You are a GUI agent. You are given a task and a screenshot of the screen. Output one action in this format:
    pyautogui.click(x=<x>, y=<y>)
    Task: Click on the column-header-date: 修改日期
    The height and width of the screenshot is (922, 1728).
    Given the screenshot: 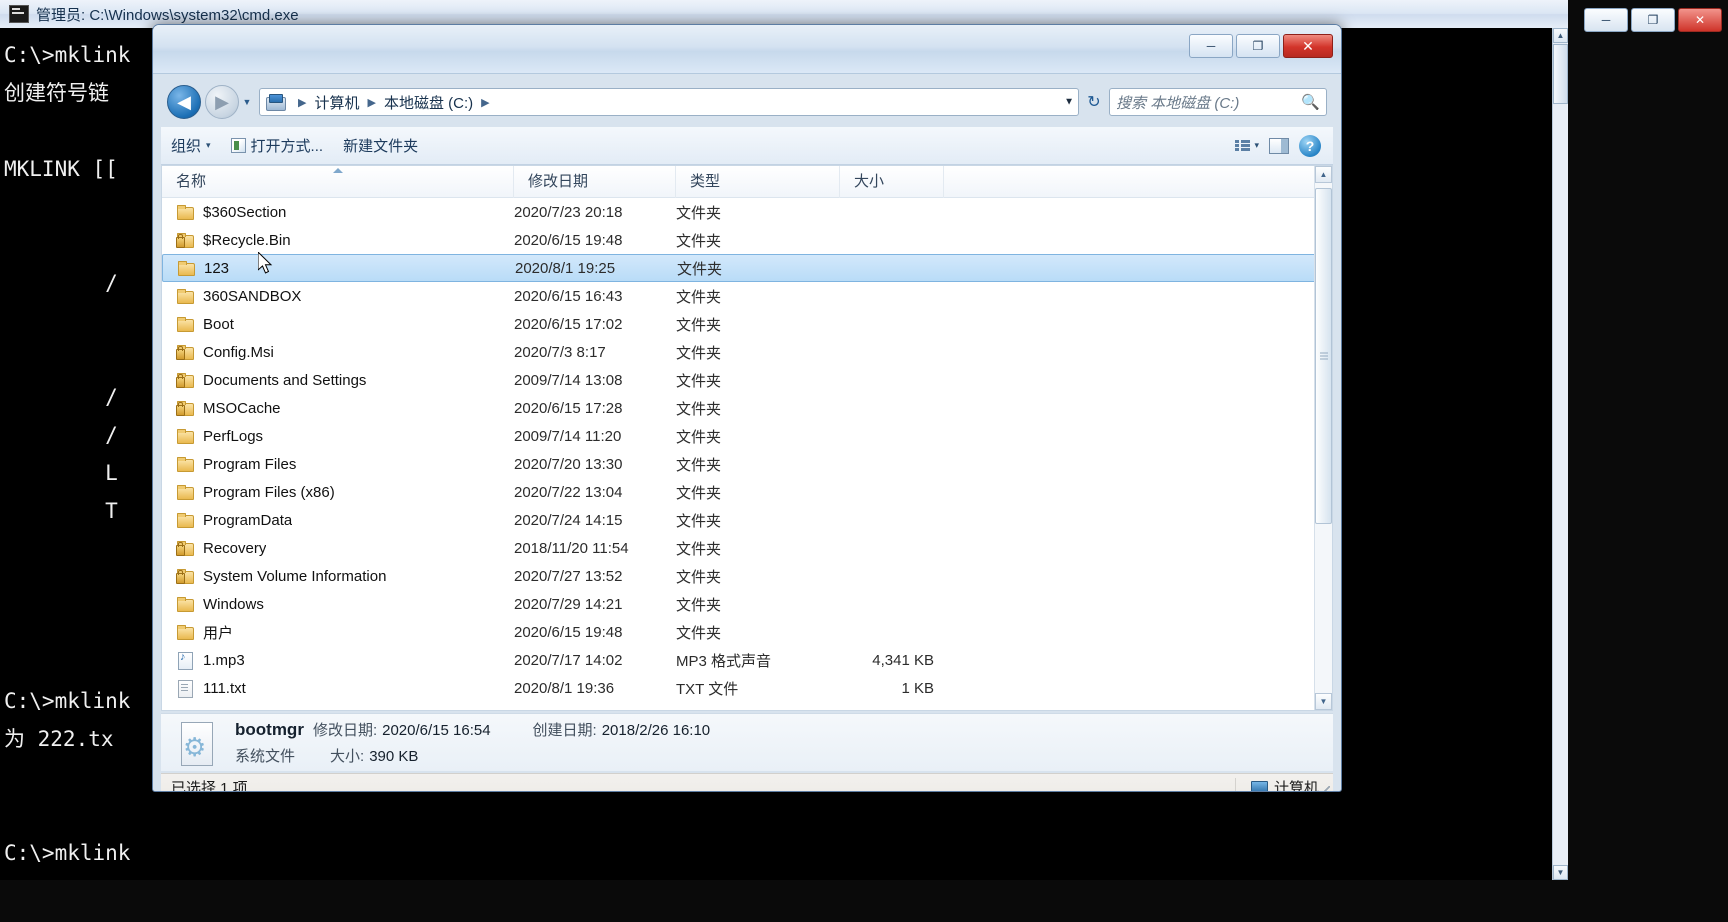 What is the action you would take?
    pyautogui.click(x=595, y=182)
    